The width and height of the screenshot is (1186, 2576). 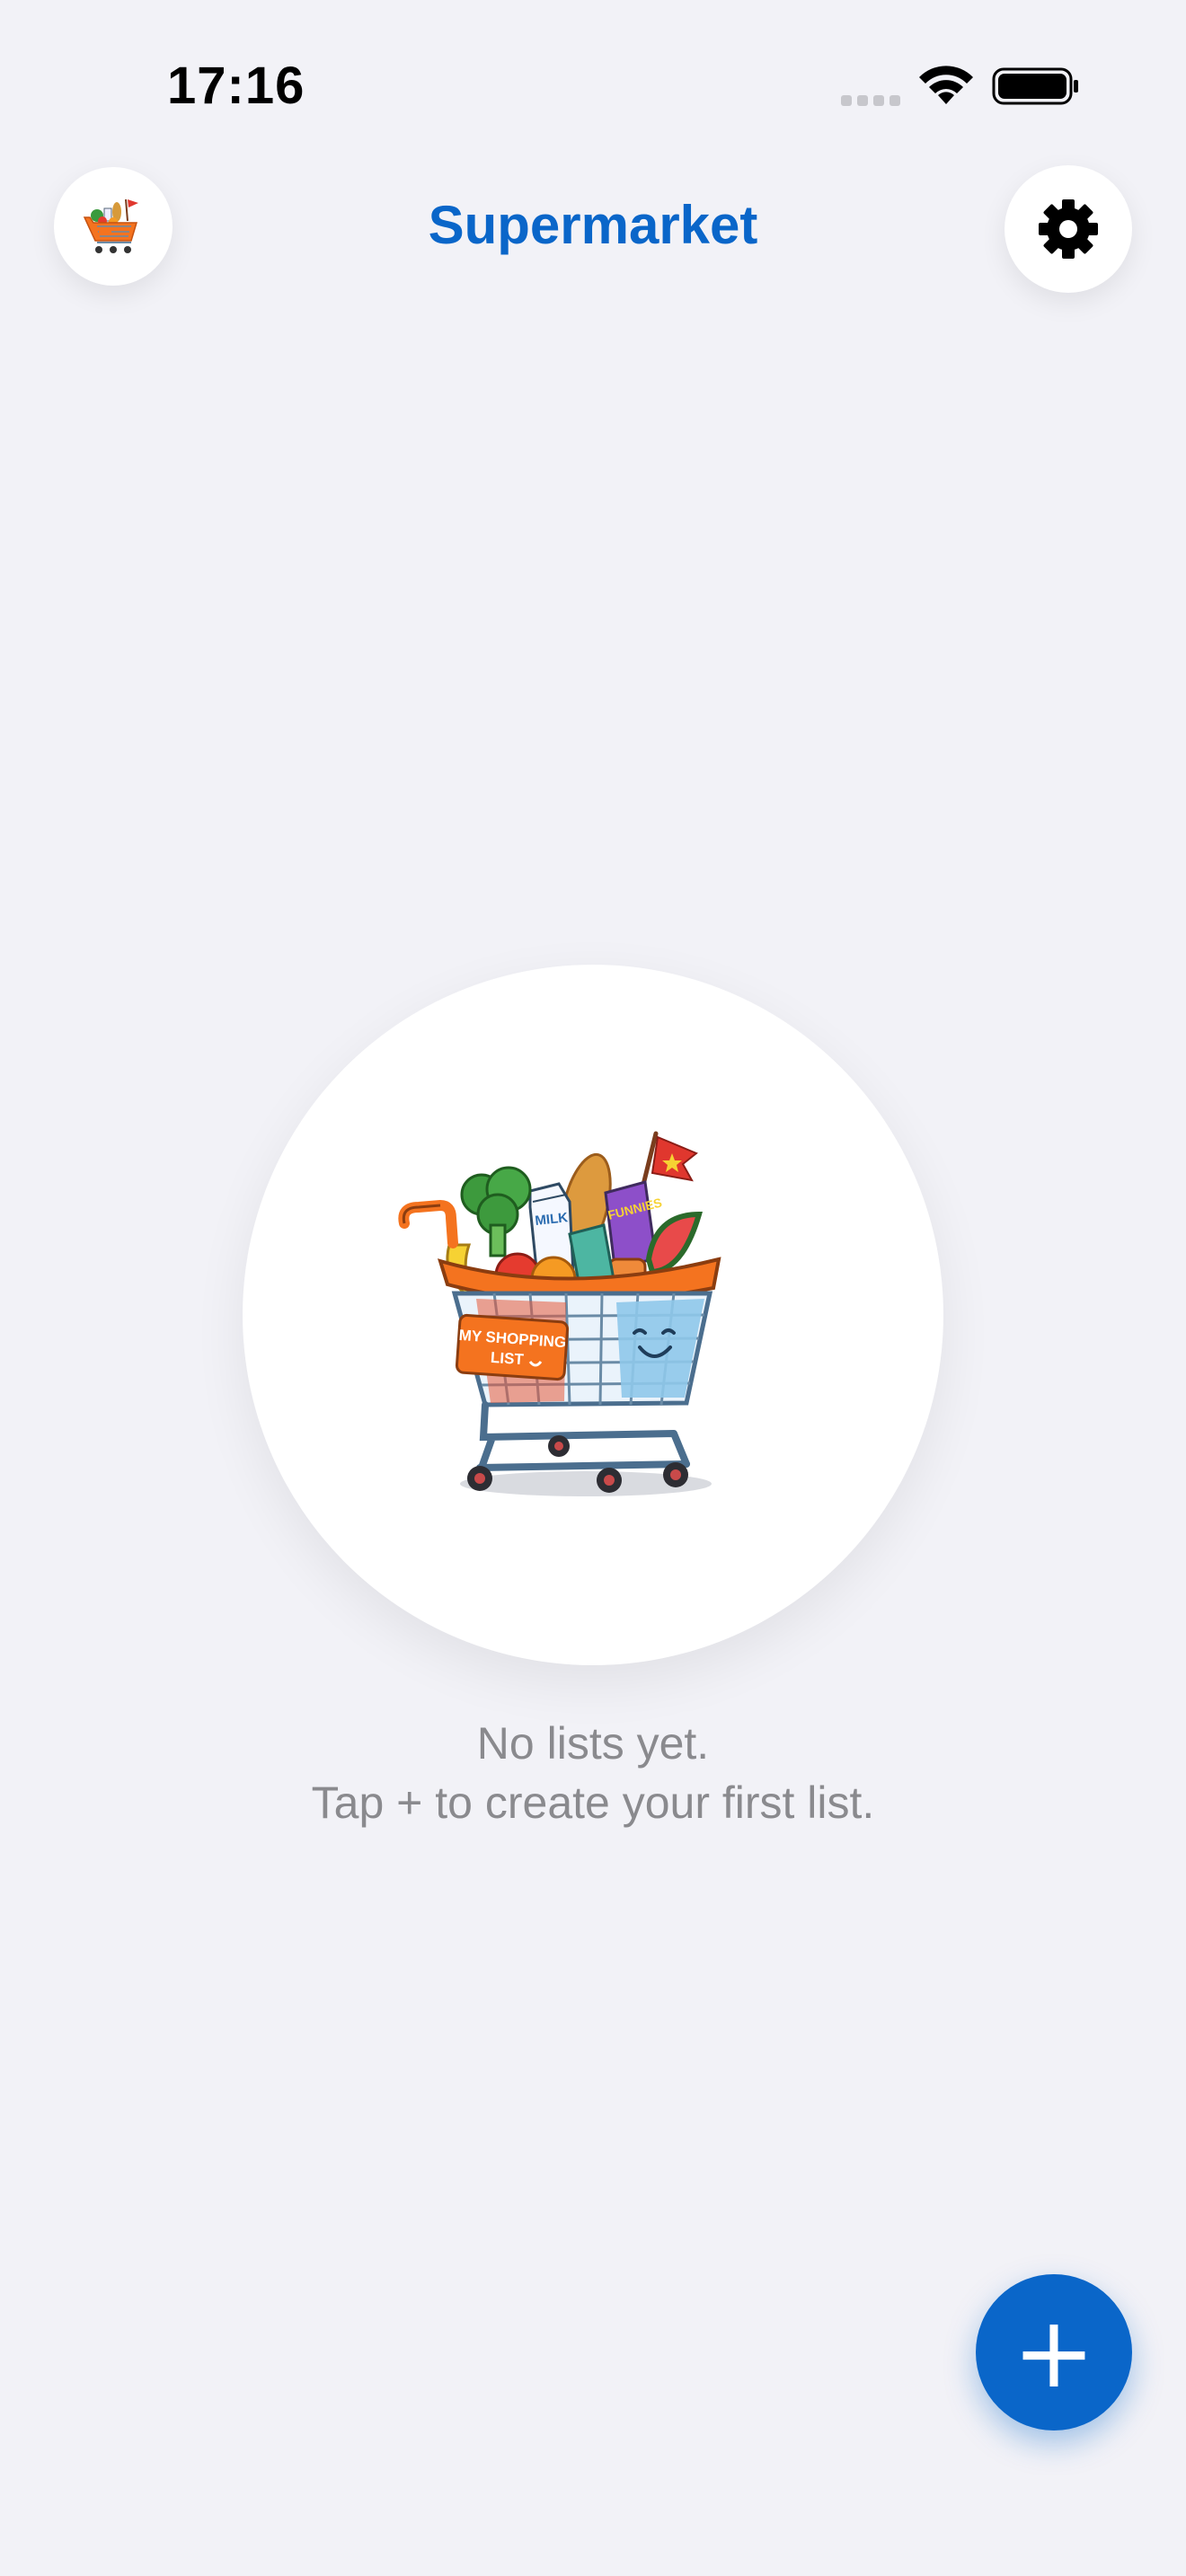 What do you see at coordinates (870, 100) in the screenshot?
I see `cellular-signal-icon` at bounding box center [870, 100].